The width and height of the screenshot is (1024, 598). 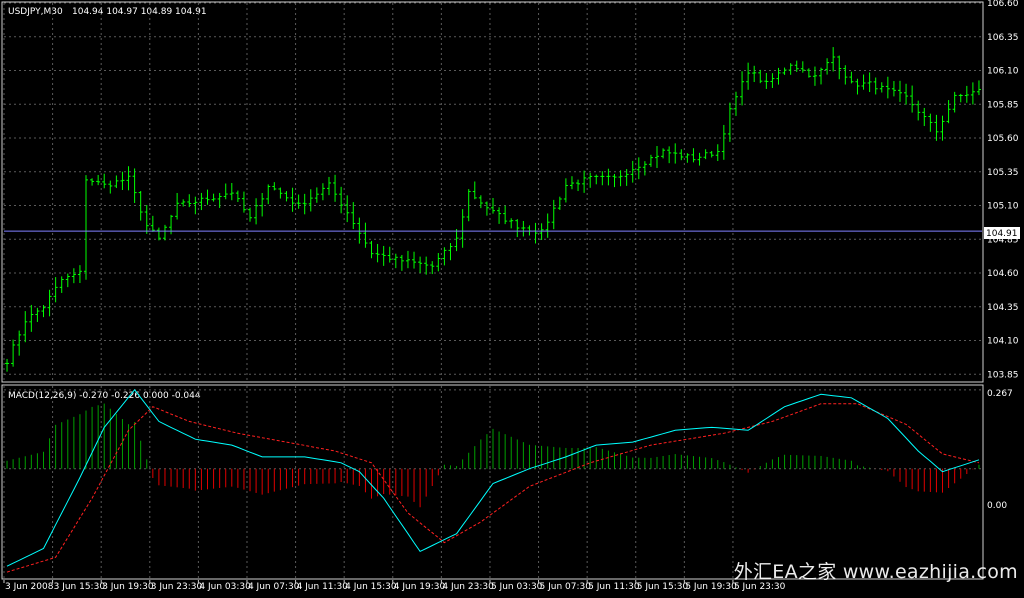 What do you see at coordinates (614, 587) in the screenshot?
I see `xtick-label: 5 Jun 11:30` at bounding box center [614, 587].